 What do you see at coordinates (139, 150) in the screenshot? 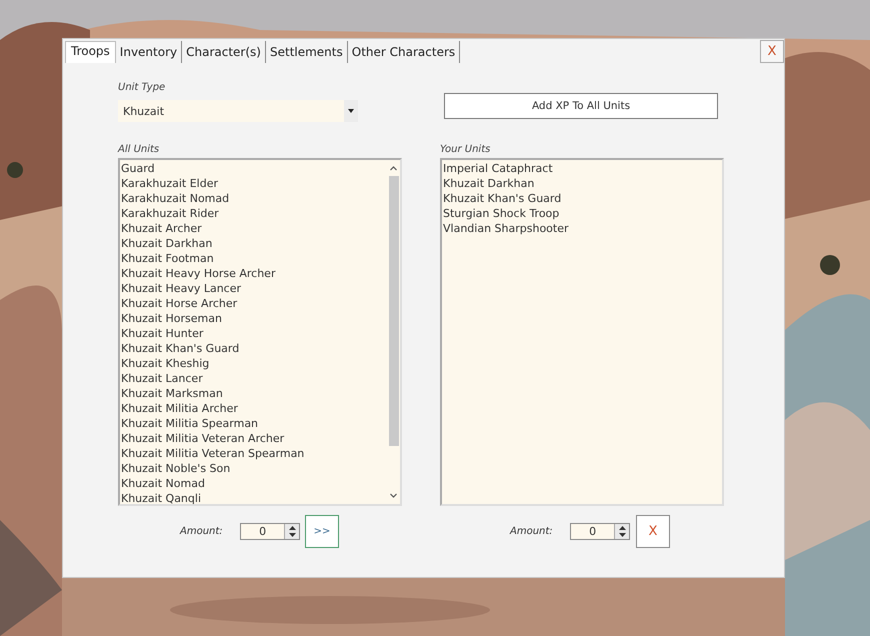
I see `list-label: All Units` at bounding box center [139, 150].